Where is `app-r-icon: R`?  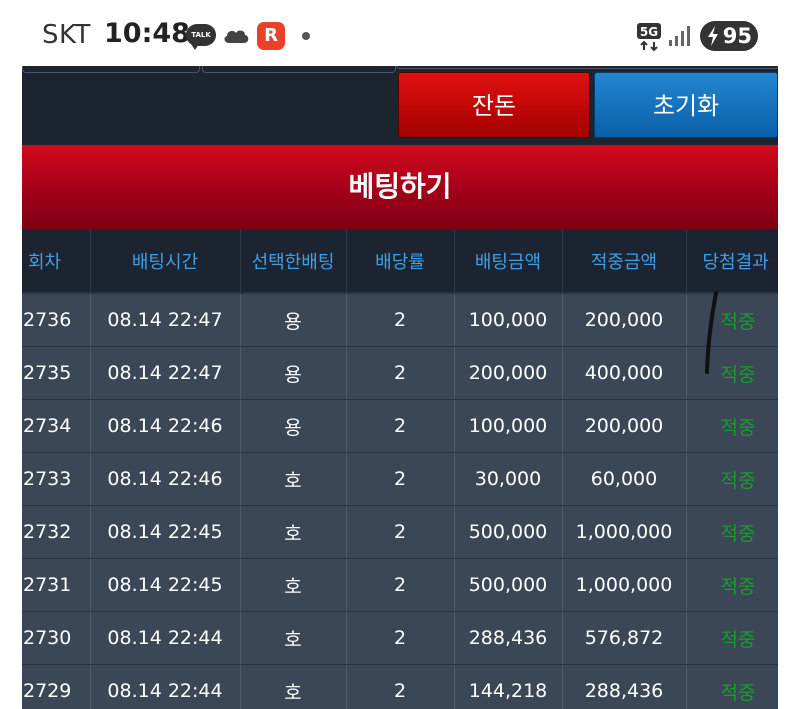 app-r-icon: R is located at coordinates (271, 36).